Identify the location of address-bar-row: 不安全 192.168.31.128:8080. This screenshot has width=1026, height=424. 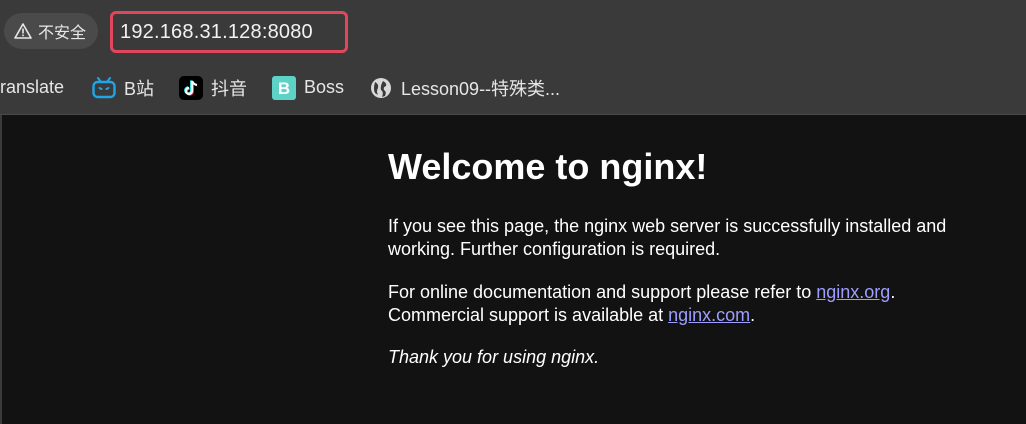
(513, 30).